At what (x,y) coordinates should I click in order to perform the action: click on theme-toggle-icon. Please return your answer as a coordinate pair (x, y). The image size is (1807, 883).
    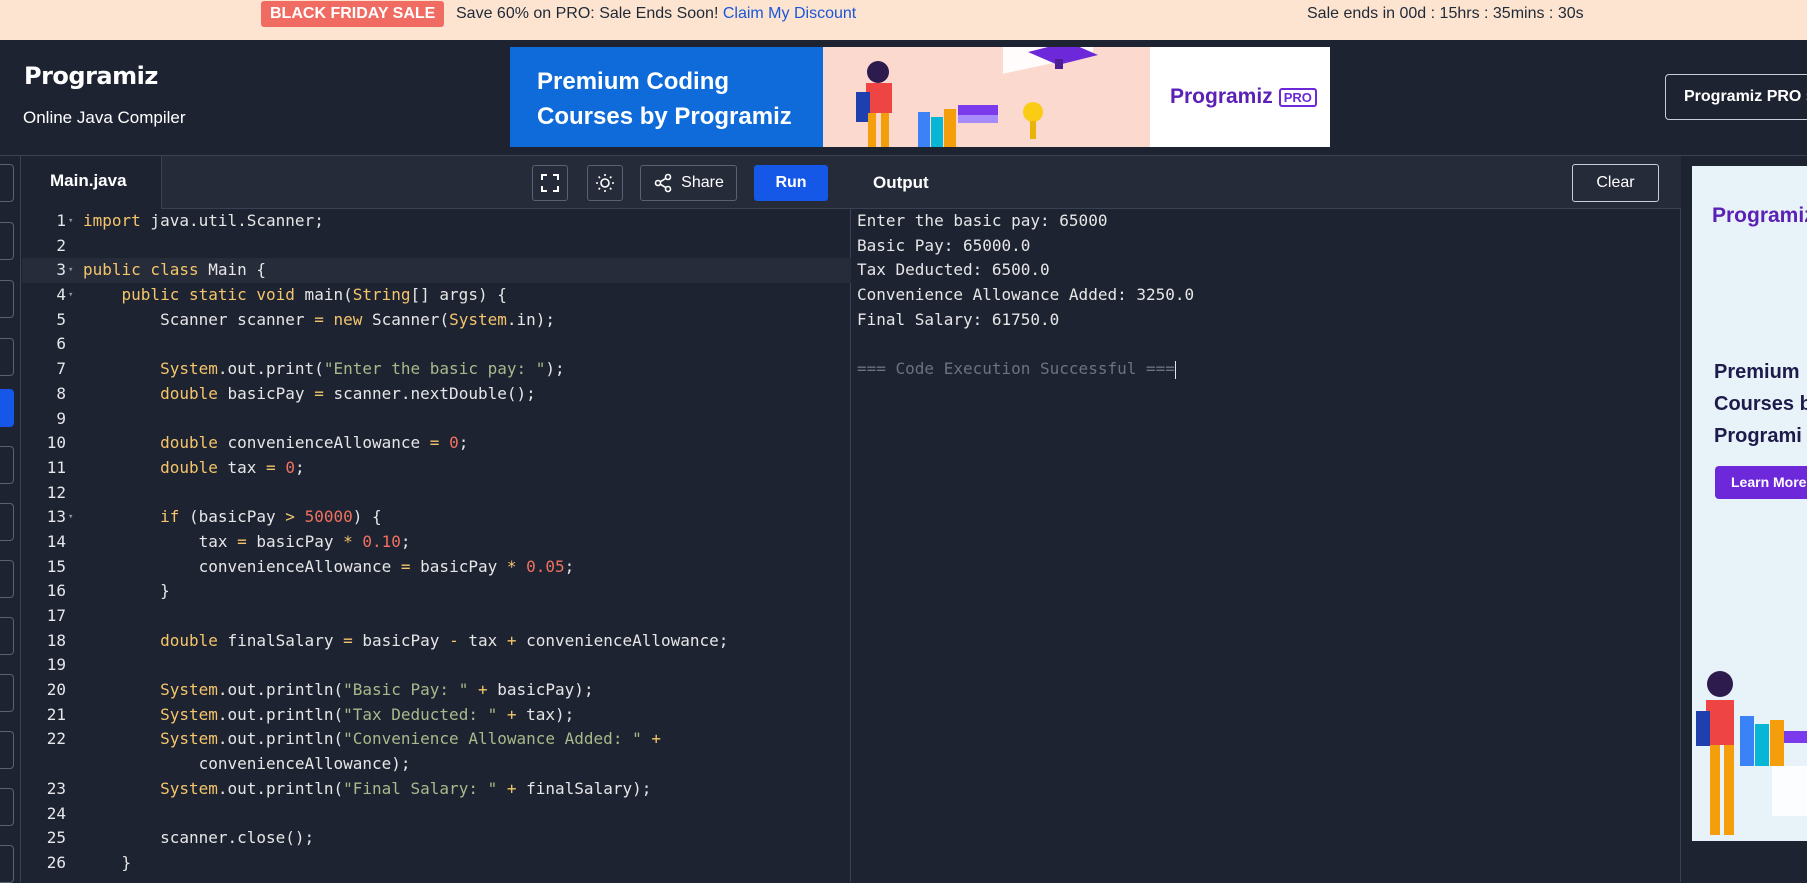
    Looking at the image, I should click on (605, 183).